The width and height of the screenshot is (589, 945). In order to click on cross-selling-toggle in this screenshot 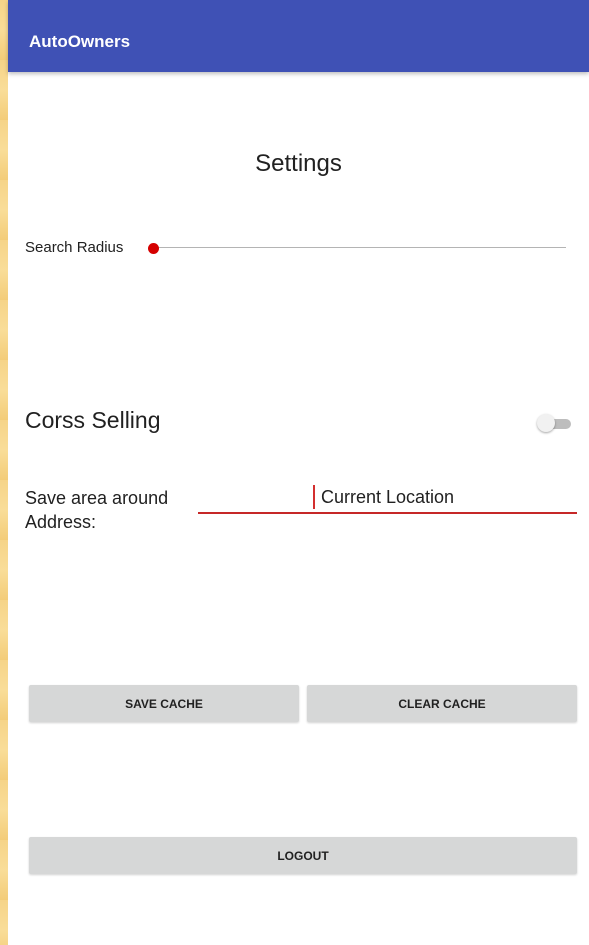, I will do `click(555, 424)`.